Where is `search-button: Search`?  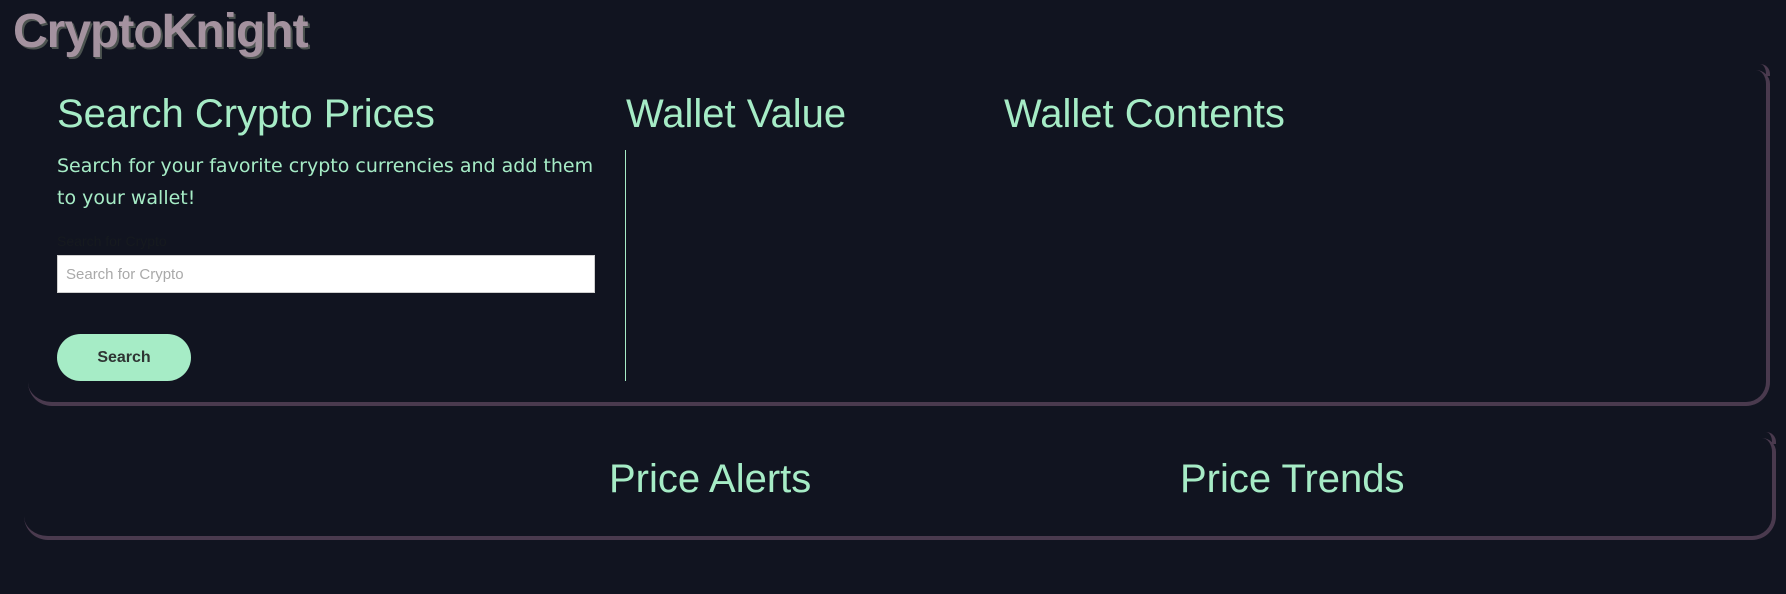 search-button: Search is located at coordinates (124, 357).